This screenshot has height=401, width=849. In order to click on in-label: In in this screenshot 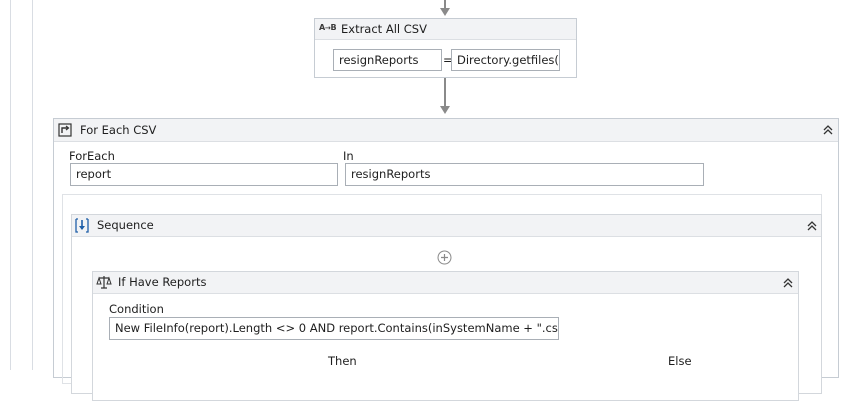, I will do `click(348, 156)`.